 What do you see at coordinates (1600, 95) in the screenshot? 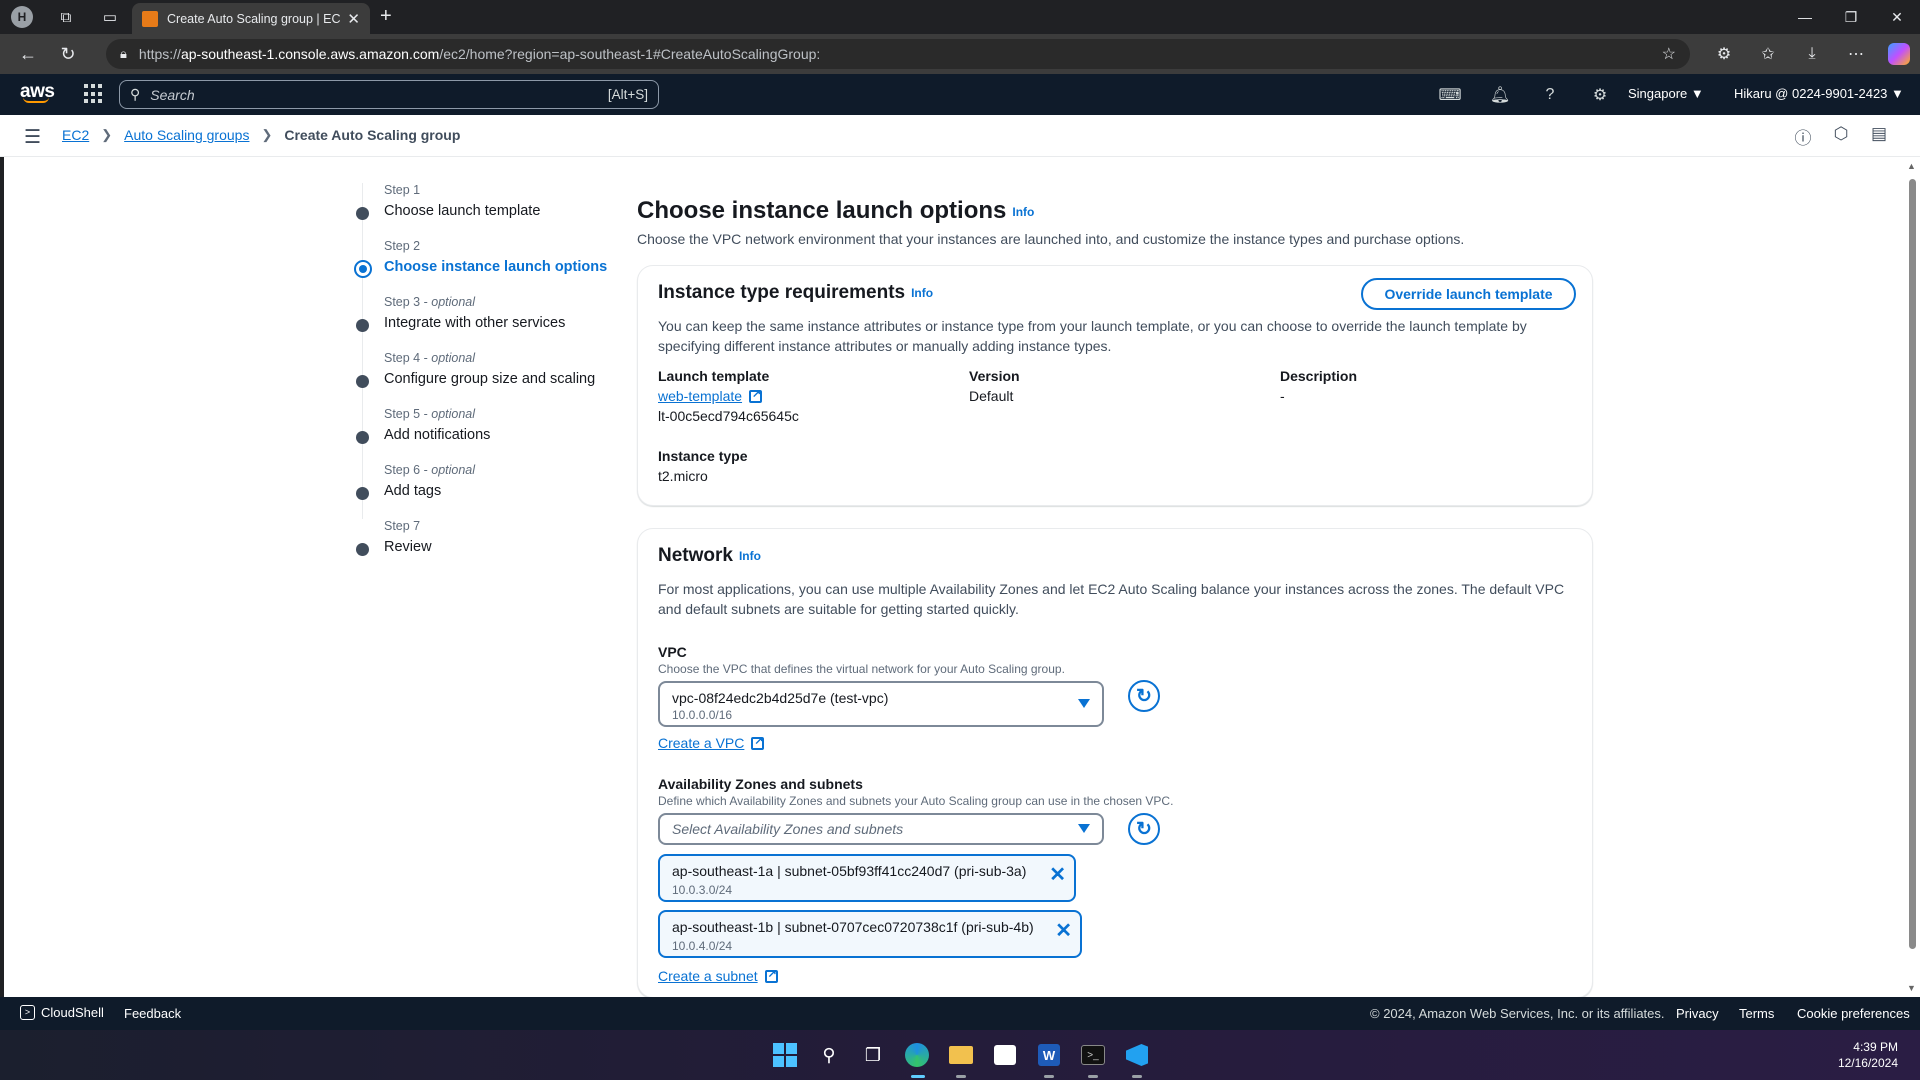
I see `settings-gear-icon: ⚙` at bounding box center [1600, 95].